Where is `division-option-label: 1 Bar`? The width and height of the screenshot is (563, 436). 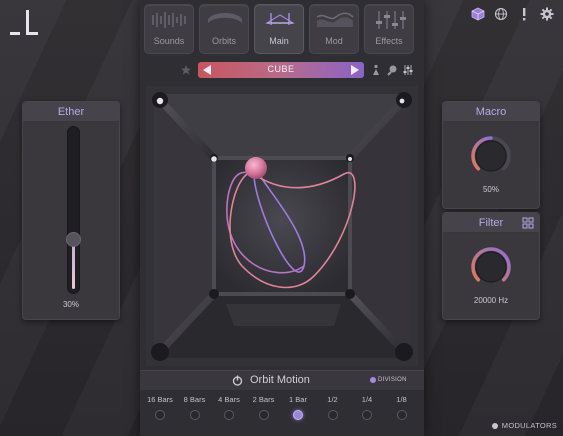
division-option-label: 1 Bar is located at coordinates (298, 399).